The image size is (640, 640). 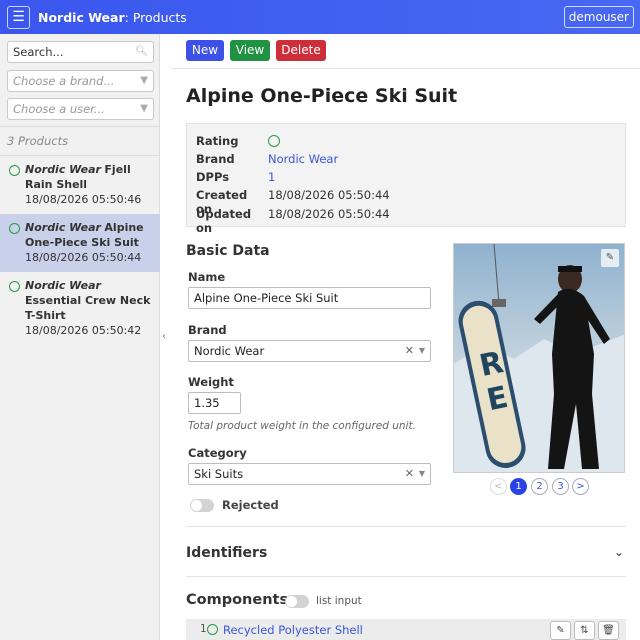 I want to click on next-page-button: >, so click(x=580, y=486).